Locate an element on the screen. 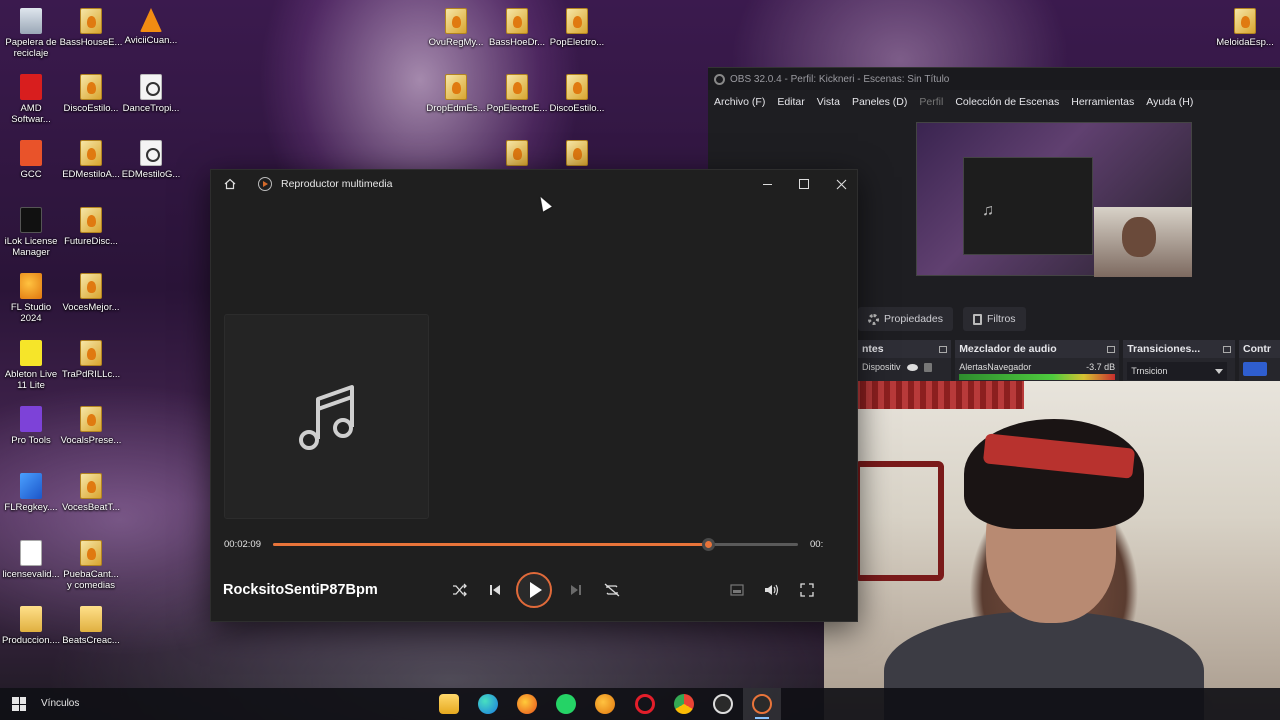 Image resolution: width=1280 pixels, height=720 pixels. menu-ayuda: Ayuda (H) is located at coordinates (1169, 102).